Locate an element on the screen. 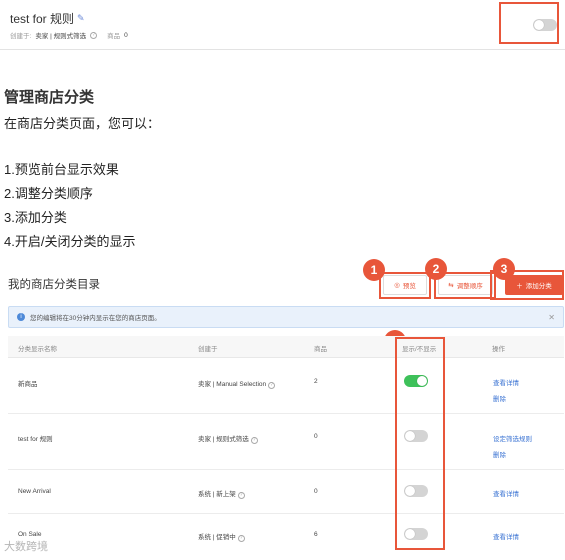  row-name: New Arrival is located at coordinates (34, 491).